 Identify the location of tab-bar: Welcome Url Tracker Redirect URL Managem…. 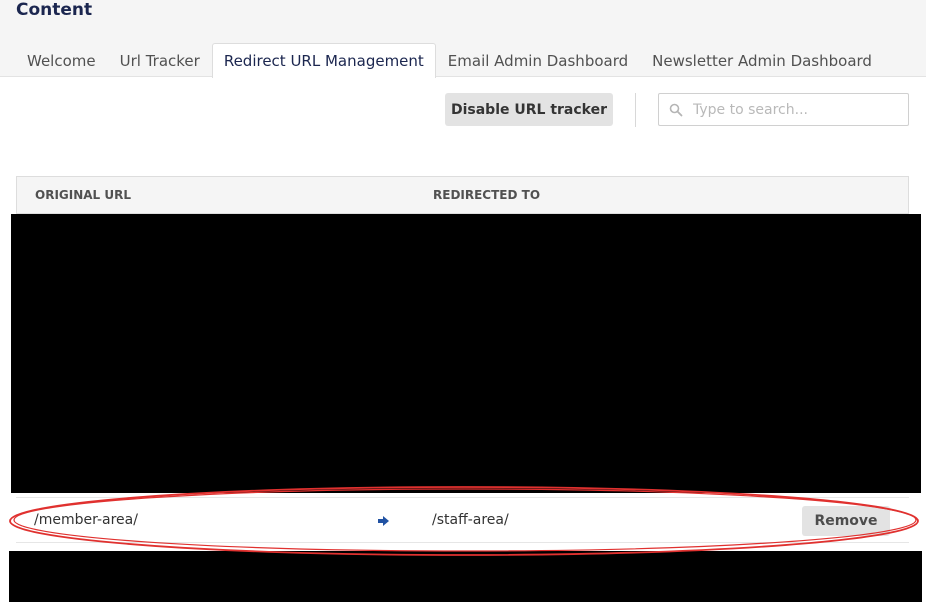
(449, 60).